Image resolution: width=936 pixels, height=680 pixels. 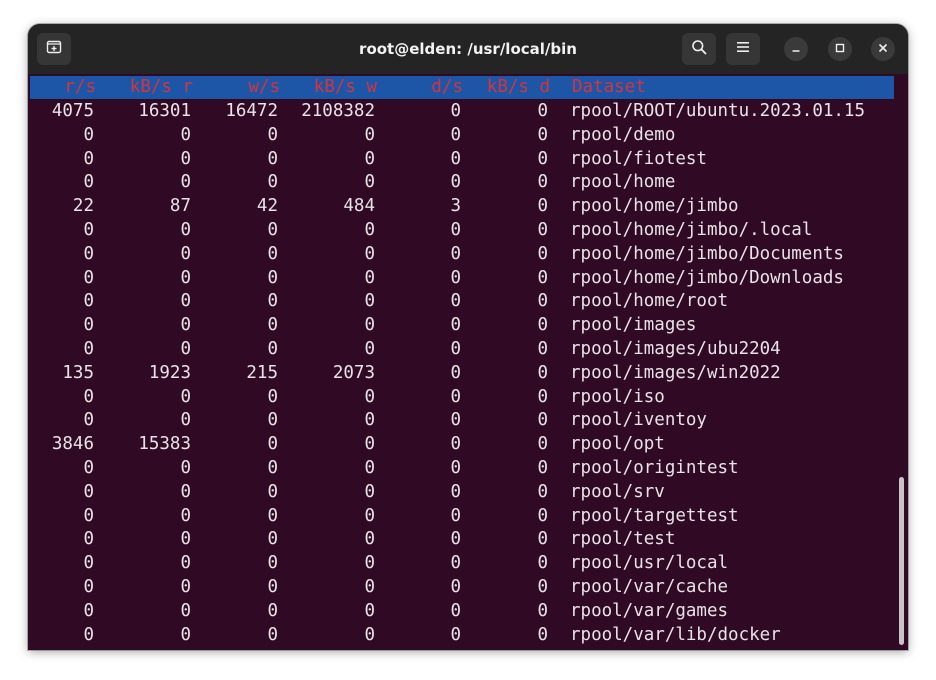 I want to click on table-row: 135 1923 215 2073 0 0 rpool/images/win2022, so click(x=463, y=374).